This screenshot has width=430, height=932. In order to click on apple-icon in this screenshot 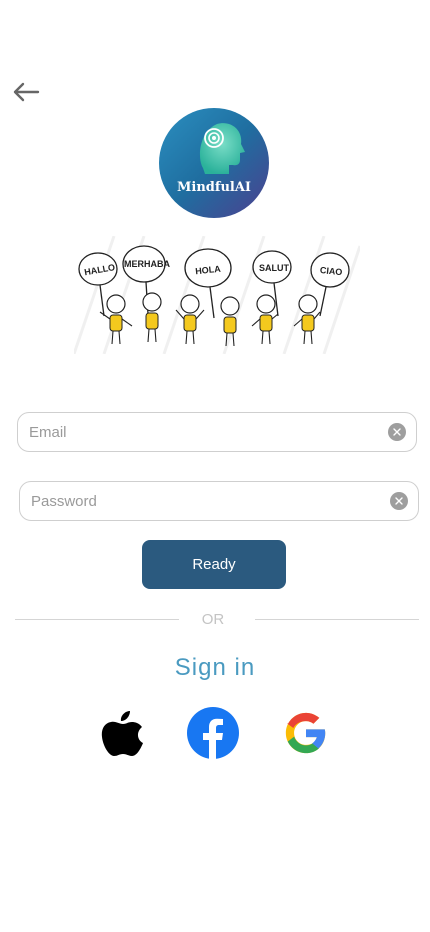, I will do `click(122, 733)`.